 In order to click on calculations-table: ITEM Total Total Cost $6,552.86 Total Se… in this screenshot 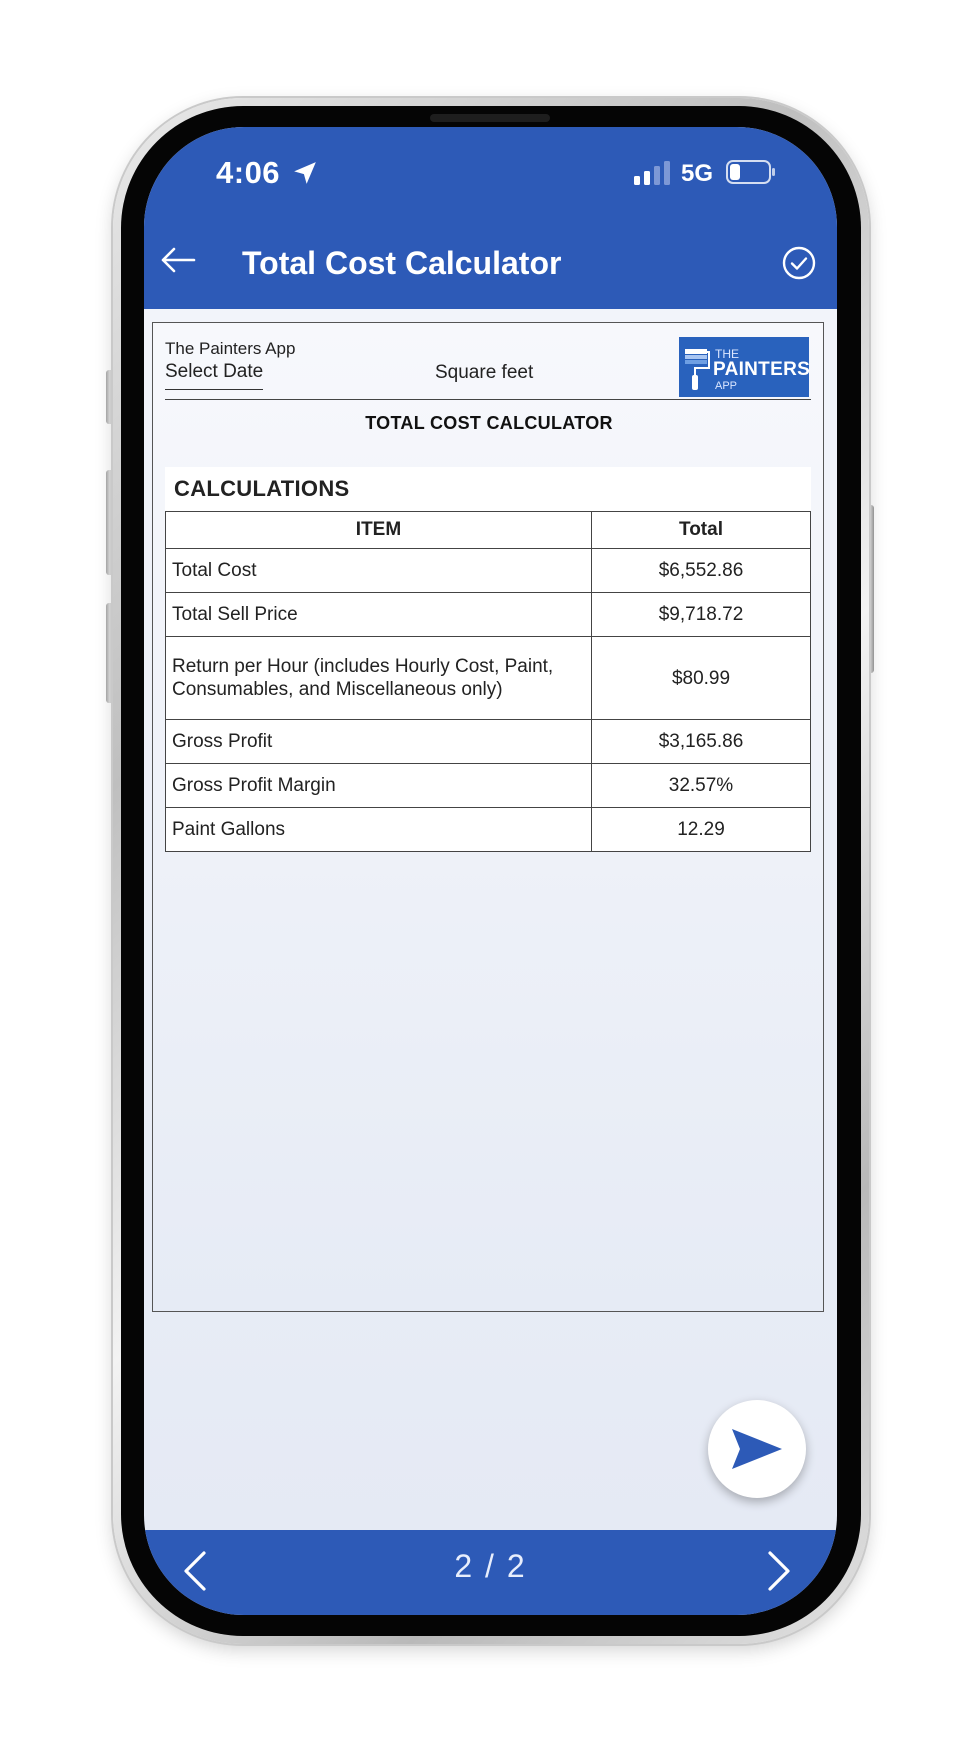, I will do `click(488, 681)`.